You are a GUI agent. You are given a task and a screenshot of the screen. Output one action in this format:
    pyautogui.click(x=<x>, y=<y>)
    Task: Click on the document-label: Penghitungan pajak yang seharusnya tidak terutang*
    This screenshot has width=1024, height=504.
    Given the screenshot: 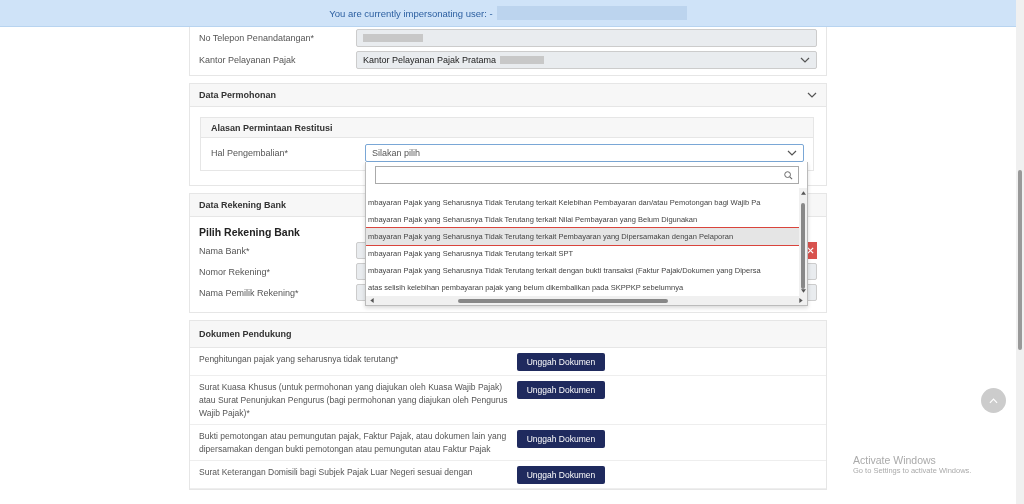 What is the action you would take?
    pyautogui.click(x=299, y=359)
    